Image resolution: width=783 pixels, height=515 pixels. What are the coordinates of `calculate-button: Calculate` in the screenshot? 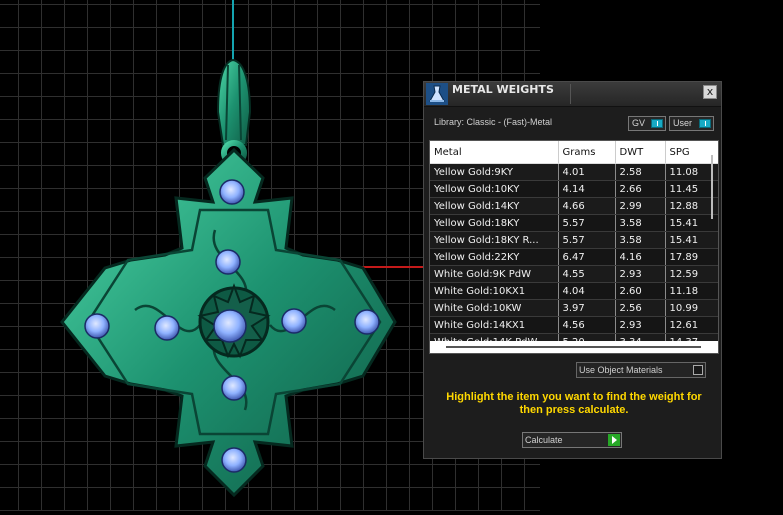 It's located at (572, 440).